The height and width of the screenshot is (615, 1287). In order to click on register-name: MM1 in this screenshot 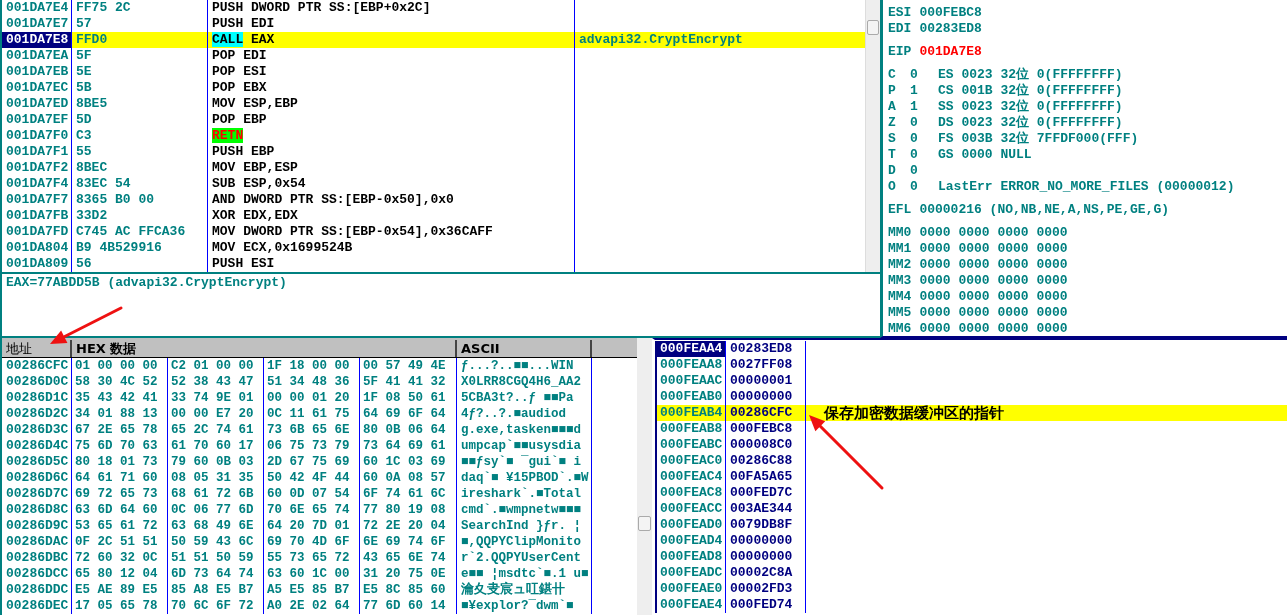, I will do `click(900, 249)`.